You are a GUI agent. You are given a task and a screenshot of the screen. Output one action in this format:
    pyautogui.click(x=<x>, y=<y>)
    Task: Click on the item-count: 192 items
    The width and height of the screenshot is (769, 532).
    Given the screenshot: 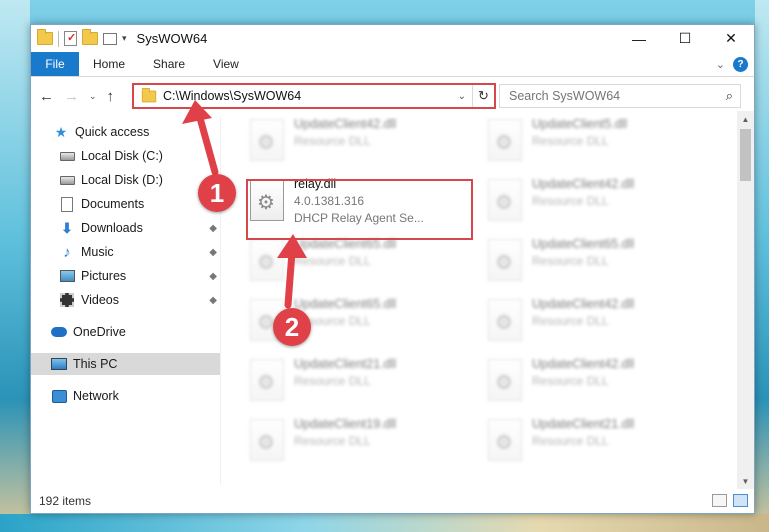 What is the action you would take?
    pyautogui.click(x=65, y=501)
    